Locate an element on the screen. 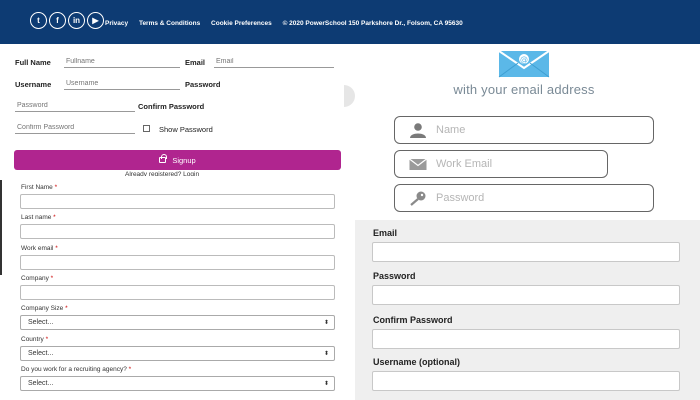 This screenshot has width=700, height=400. cookie-preferences-link: Cookie Preferences is located at coordinates (241, 23).